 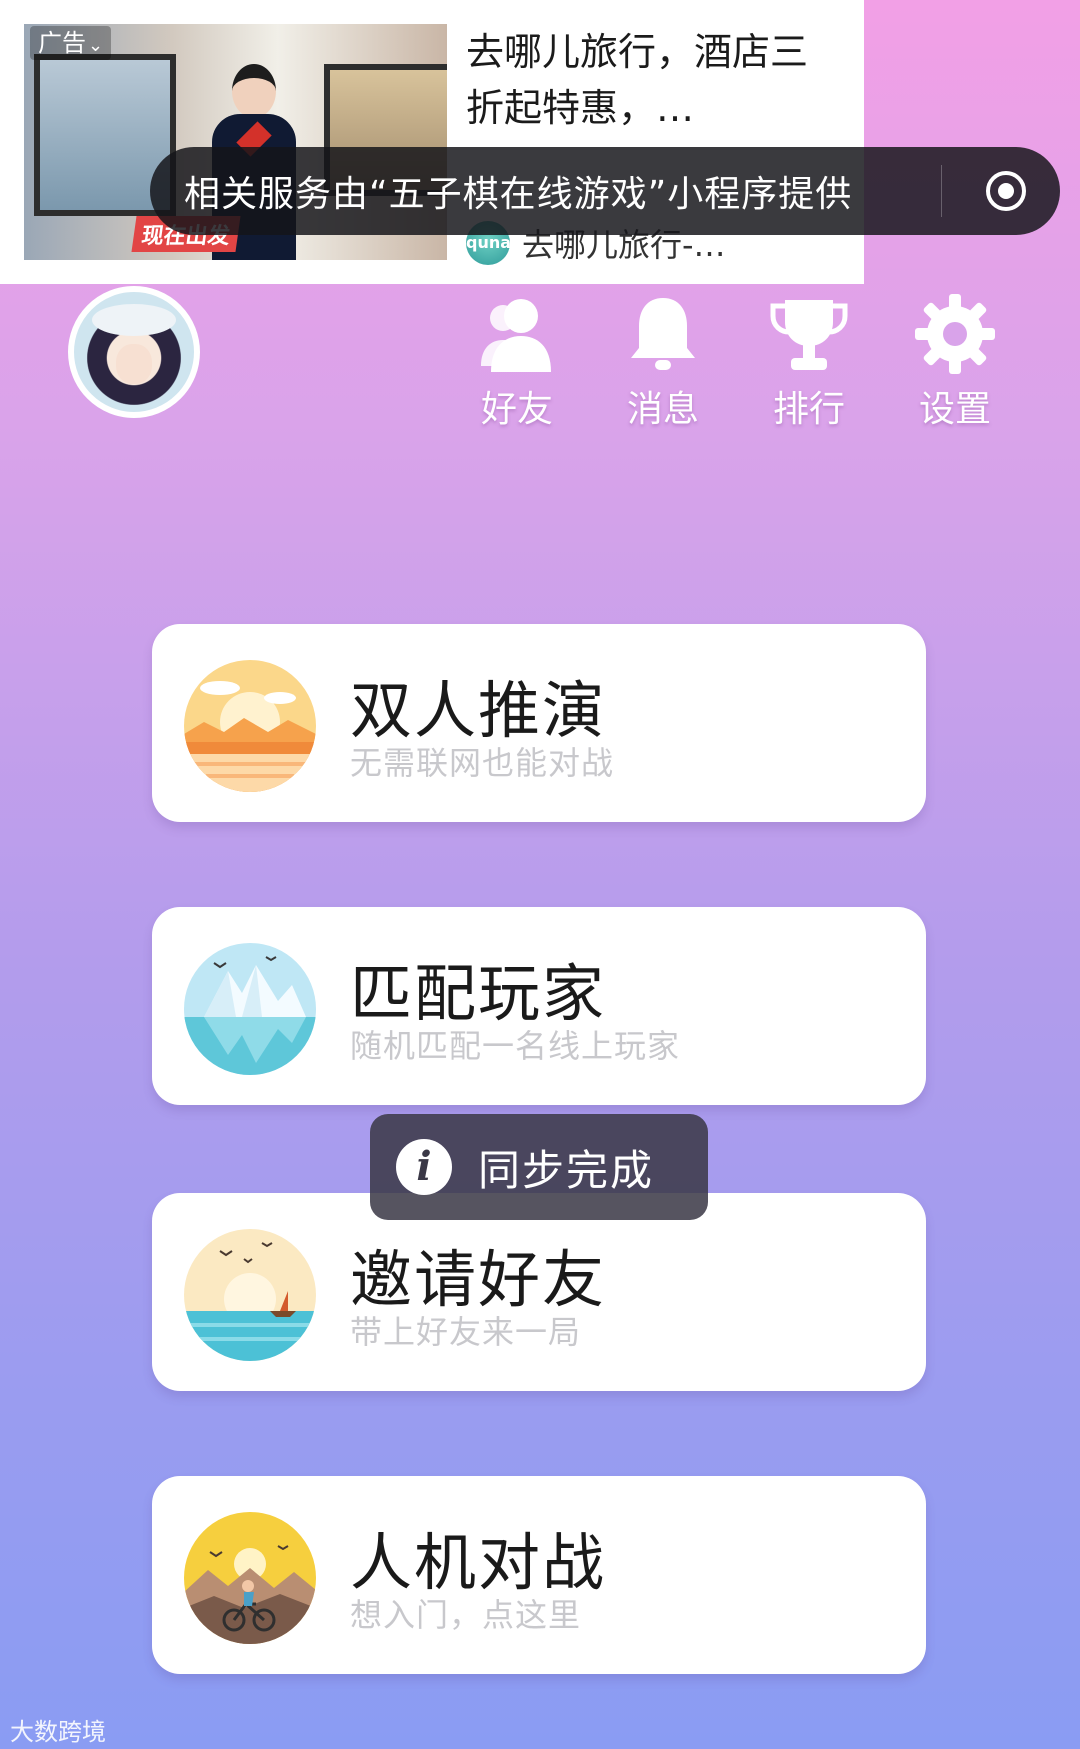 I want to click on chevron-down-icon: ⌄, so click(x=96, y=45).